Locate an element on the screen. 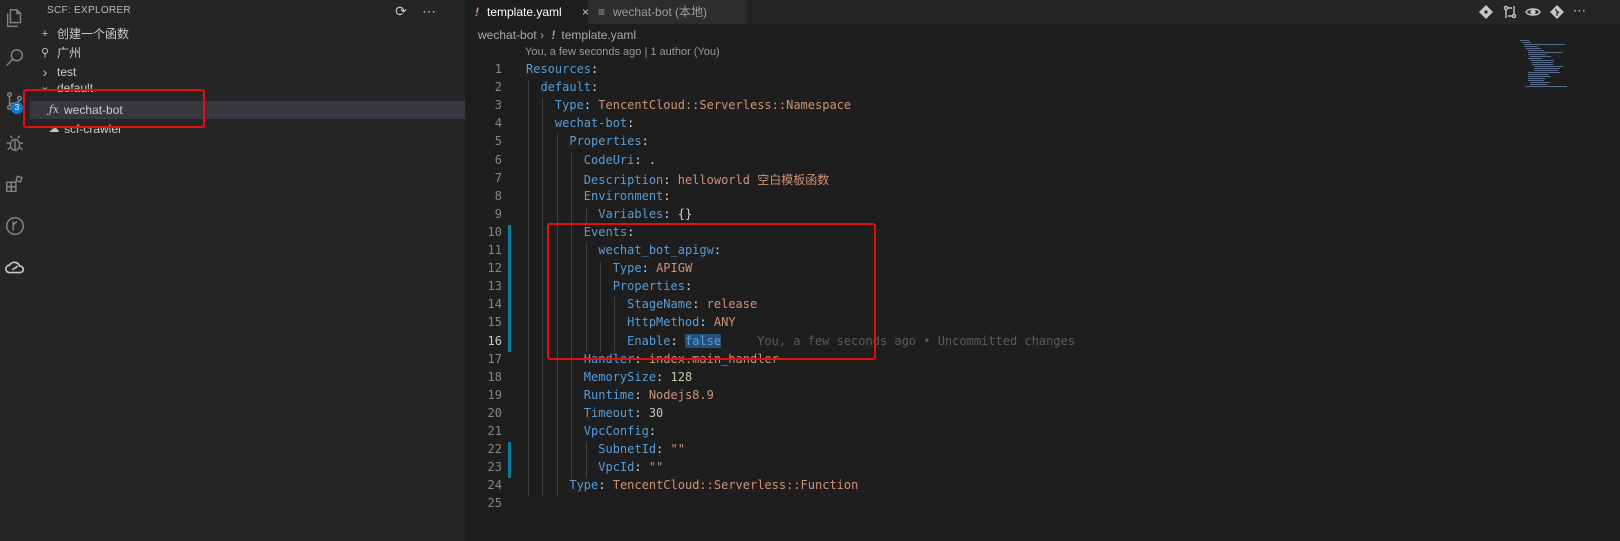 This screenshot has height=541, width=1620. tree-item-scf-crawler: ☁ scf-crawler is located at coordinates (247, 129).